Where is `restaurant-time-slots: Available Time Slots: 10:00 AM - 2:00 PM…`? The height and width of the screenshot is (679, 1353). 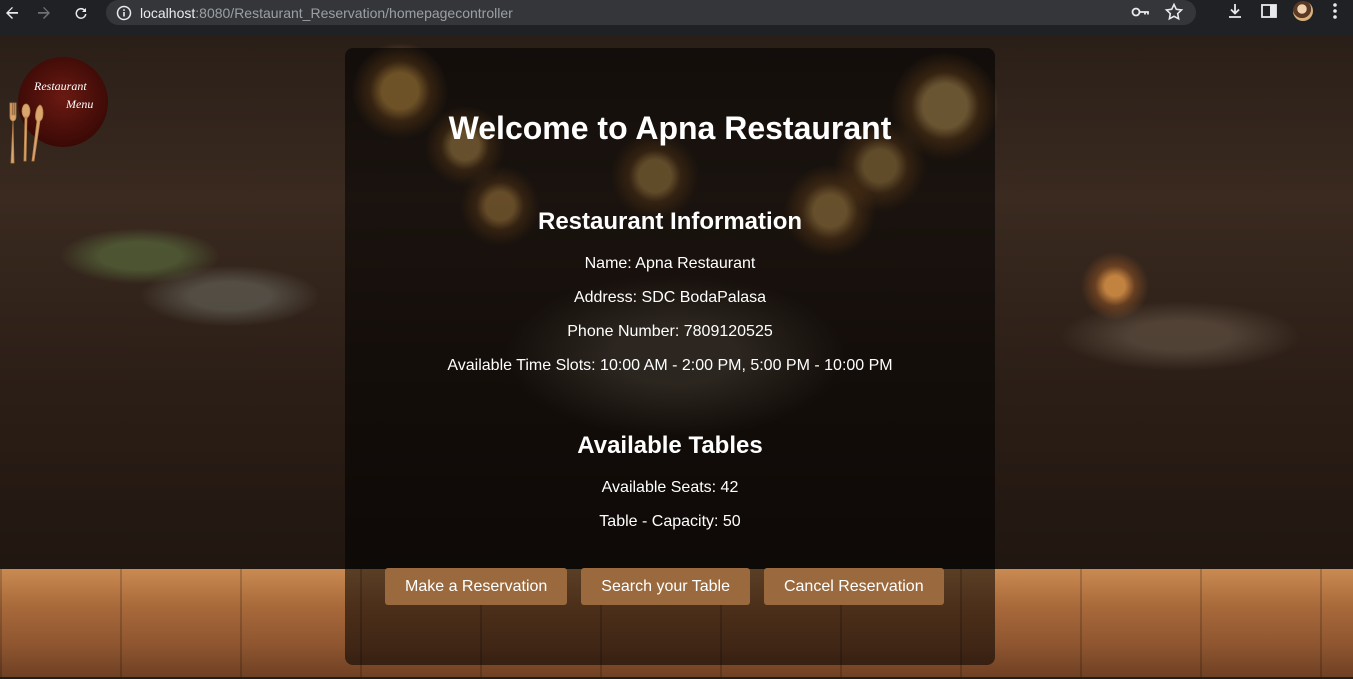
restaurant-time-slots: Available Time Slots: 10:00 AM - 2:00 PM… is located at coordinates (670, 365).